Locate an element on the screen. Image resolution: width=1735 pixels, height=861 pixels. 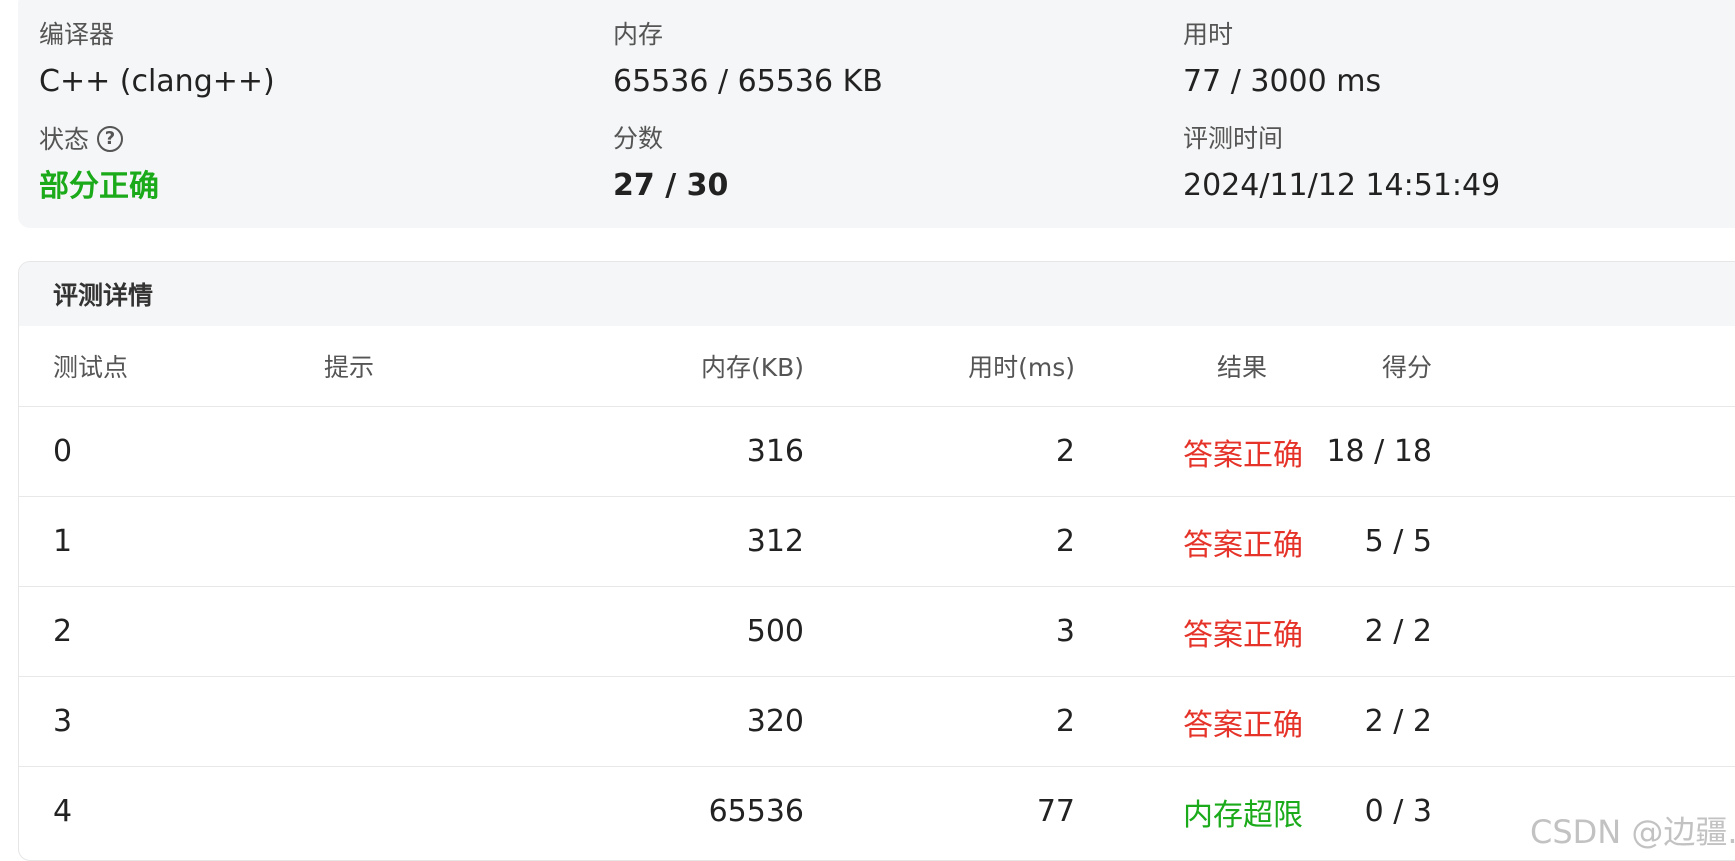
compiler-value: C++ (clang++) is located at coordinates (157, 81).